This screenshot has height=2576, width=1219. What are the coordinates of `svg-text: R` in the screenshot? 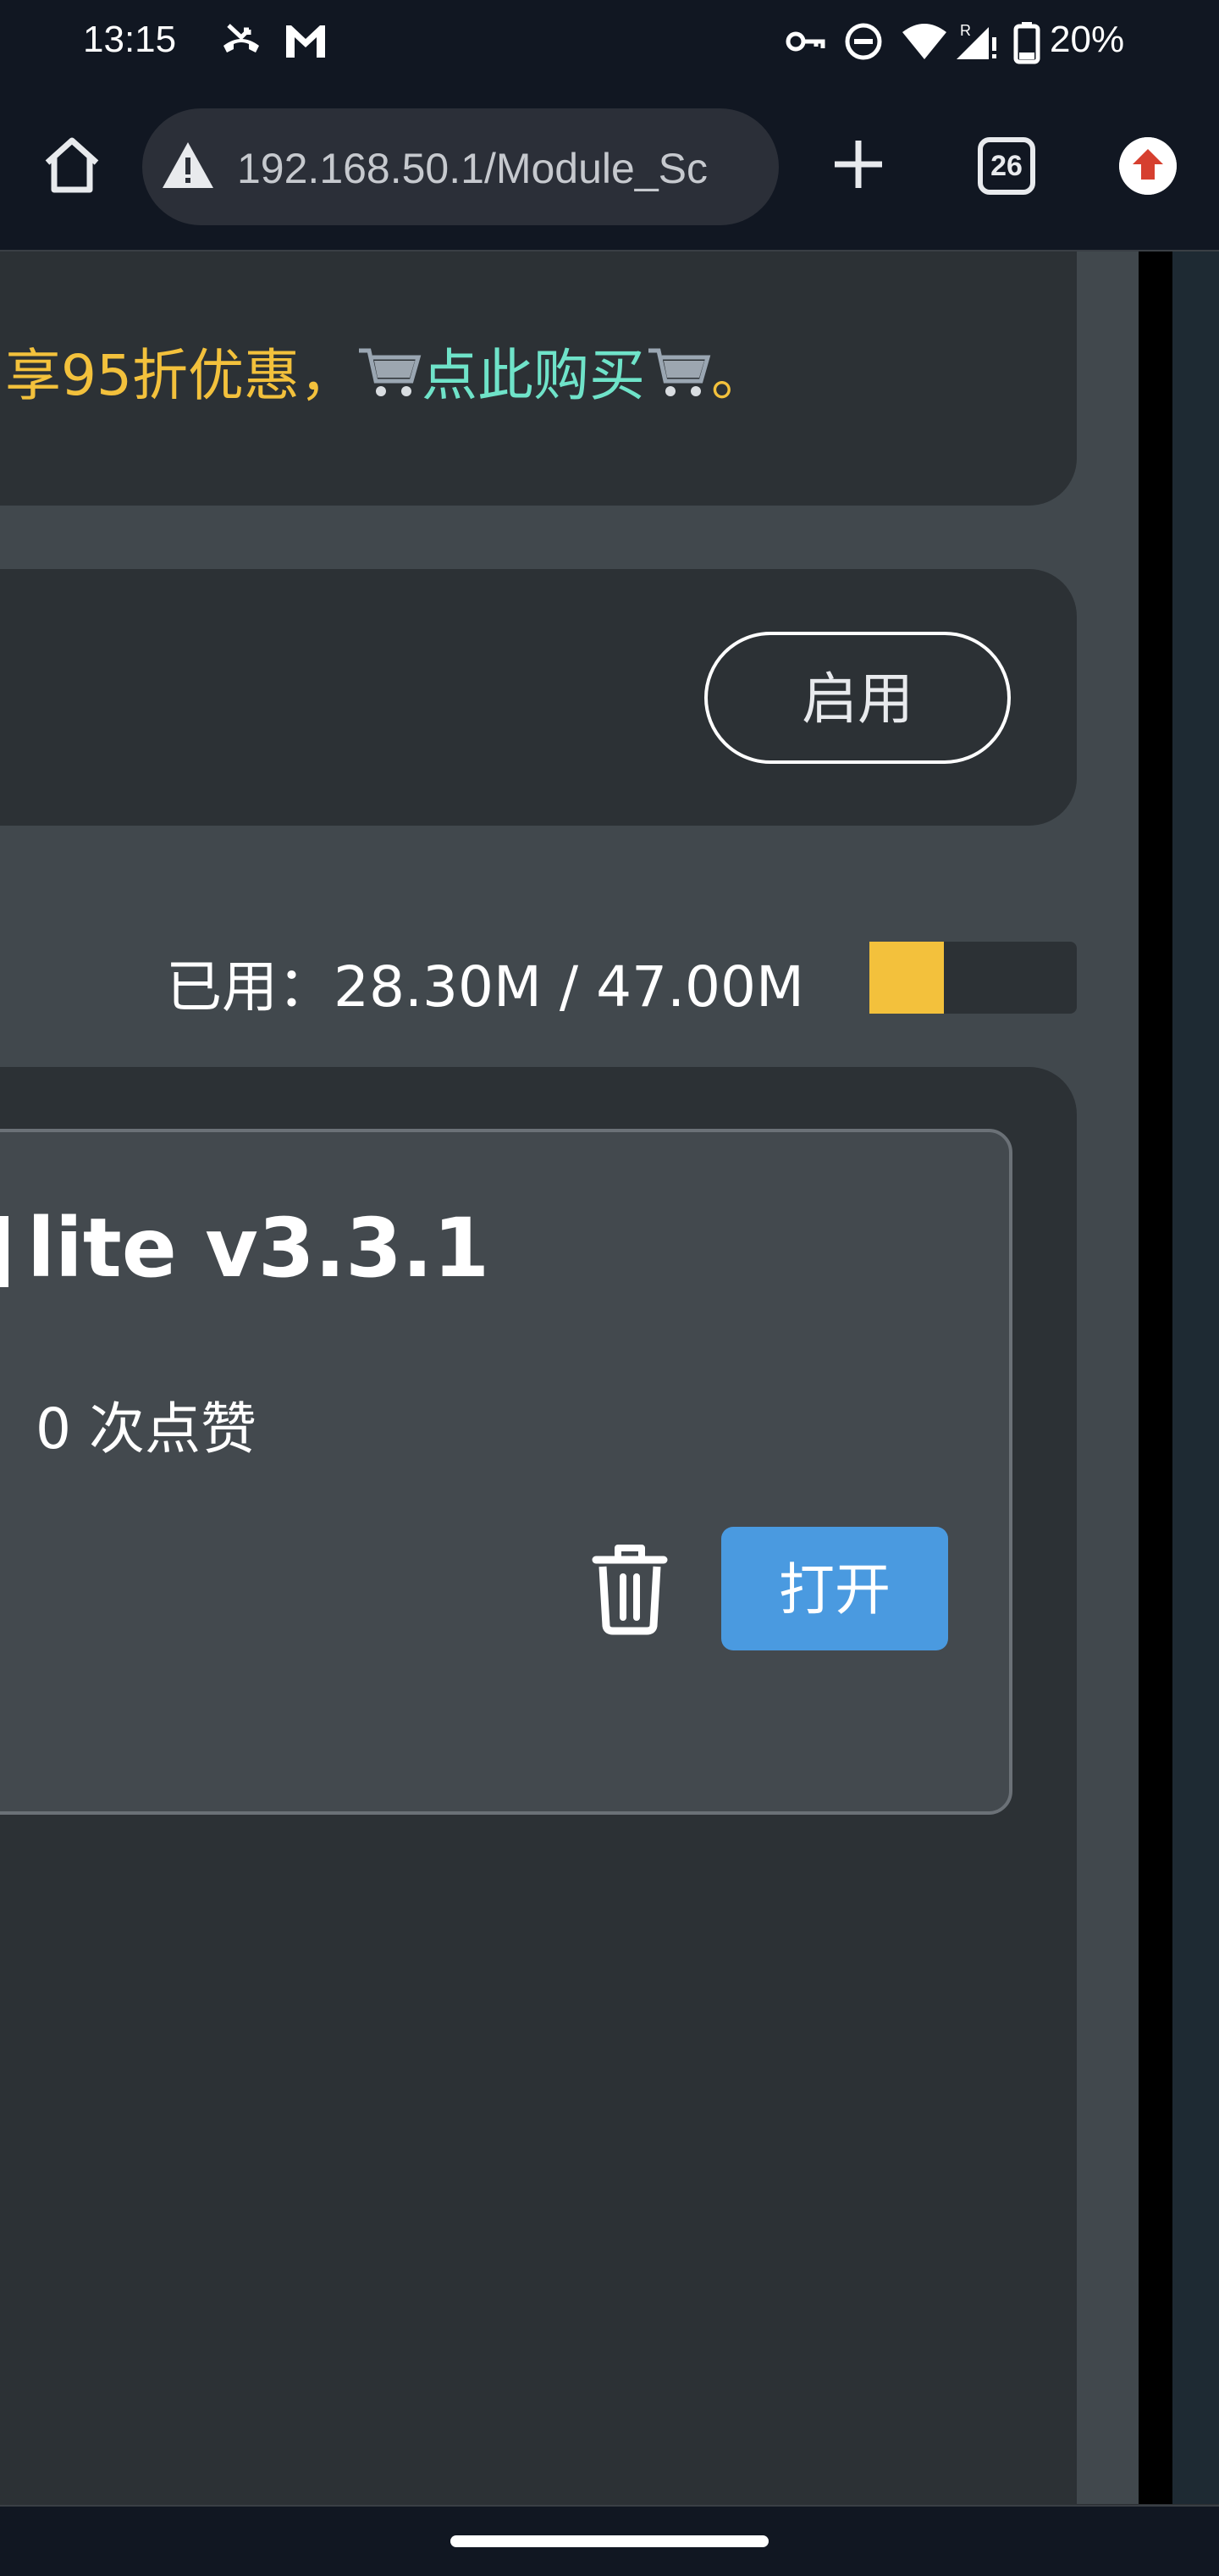 It's located at (965, 30).